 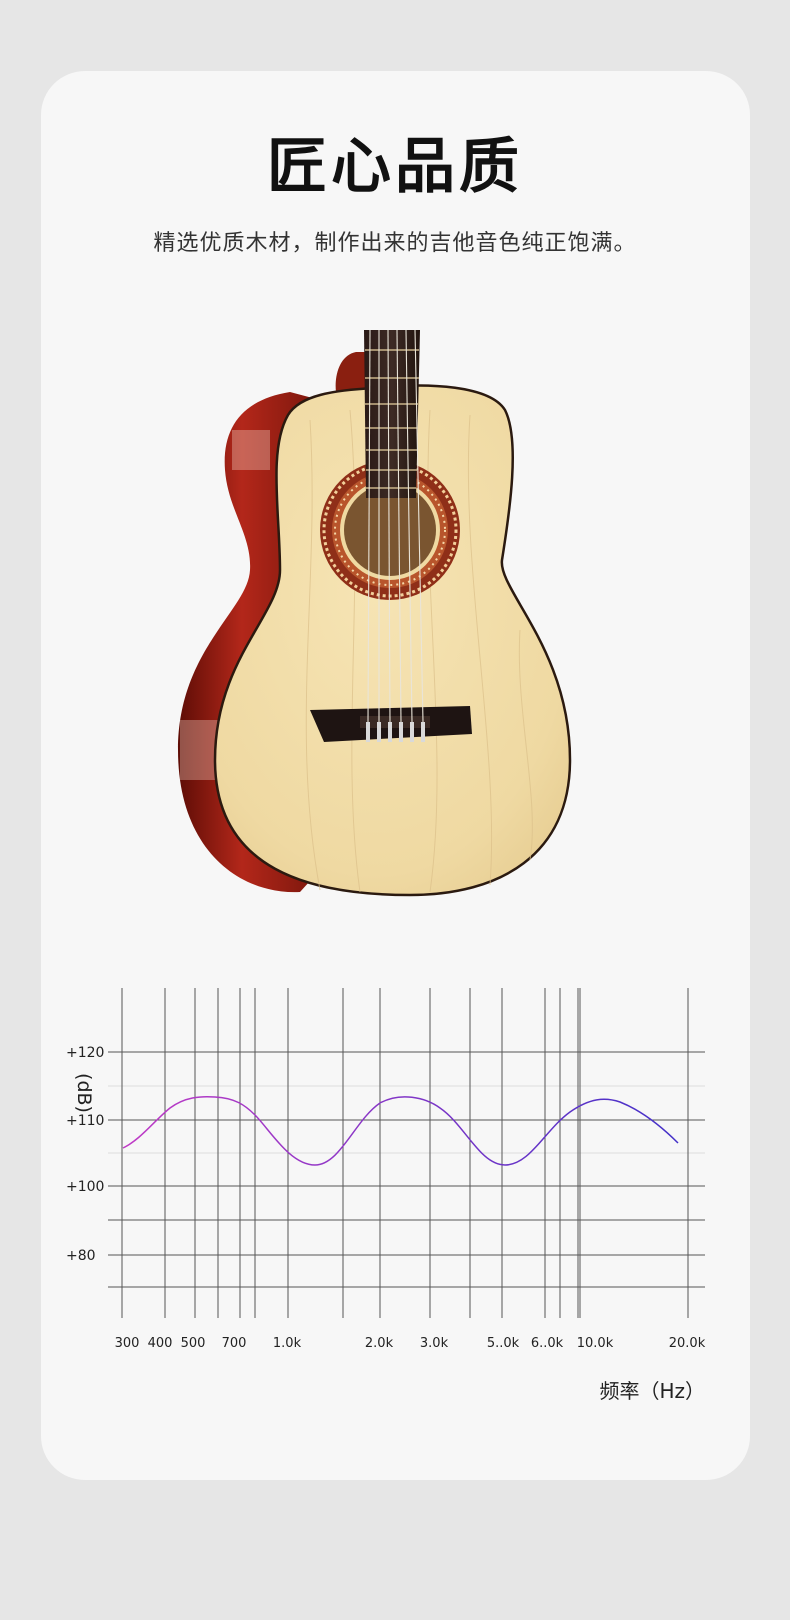 I want to click on x-tick-label: 700, so click(x=234, y=1343).